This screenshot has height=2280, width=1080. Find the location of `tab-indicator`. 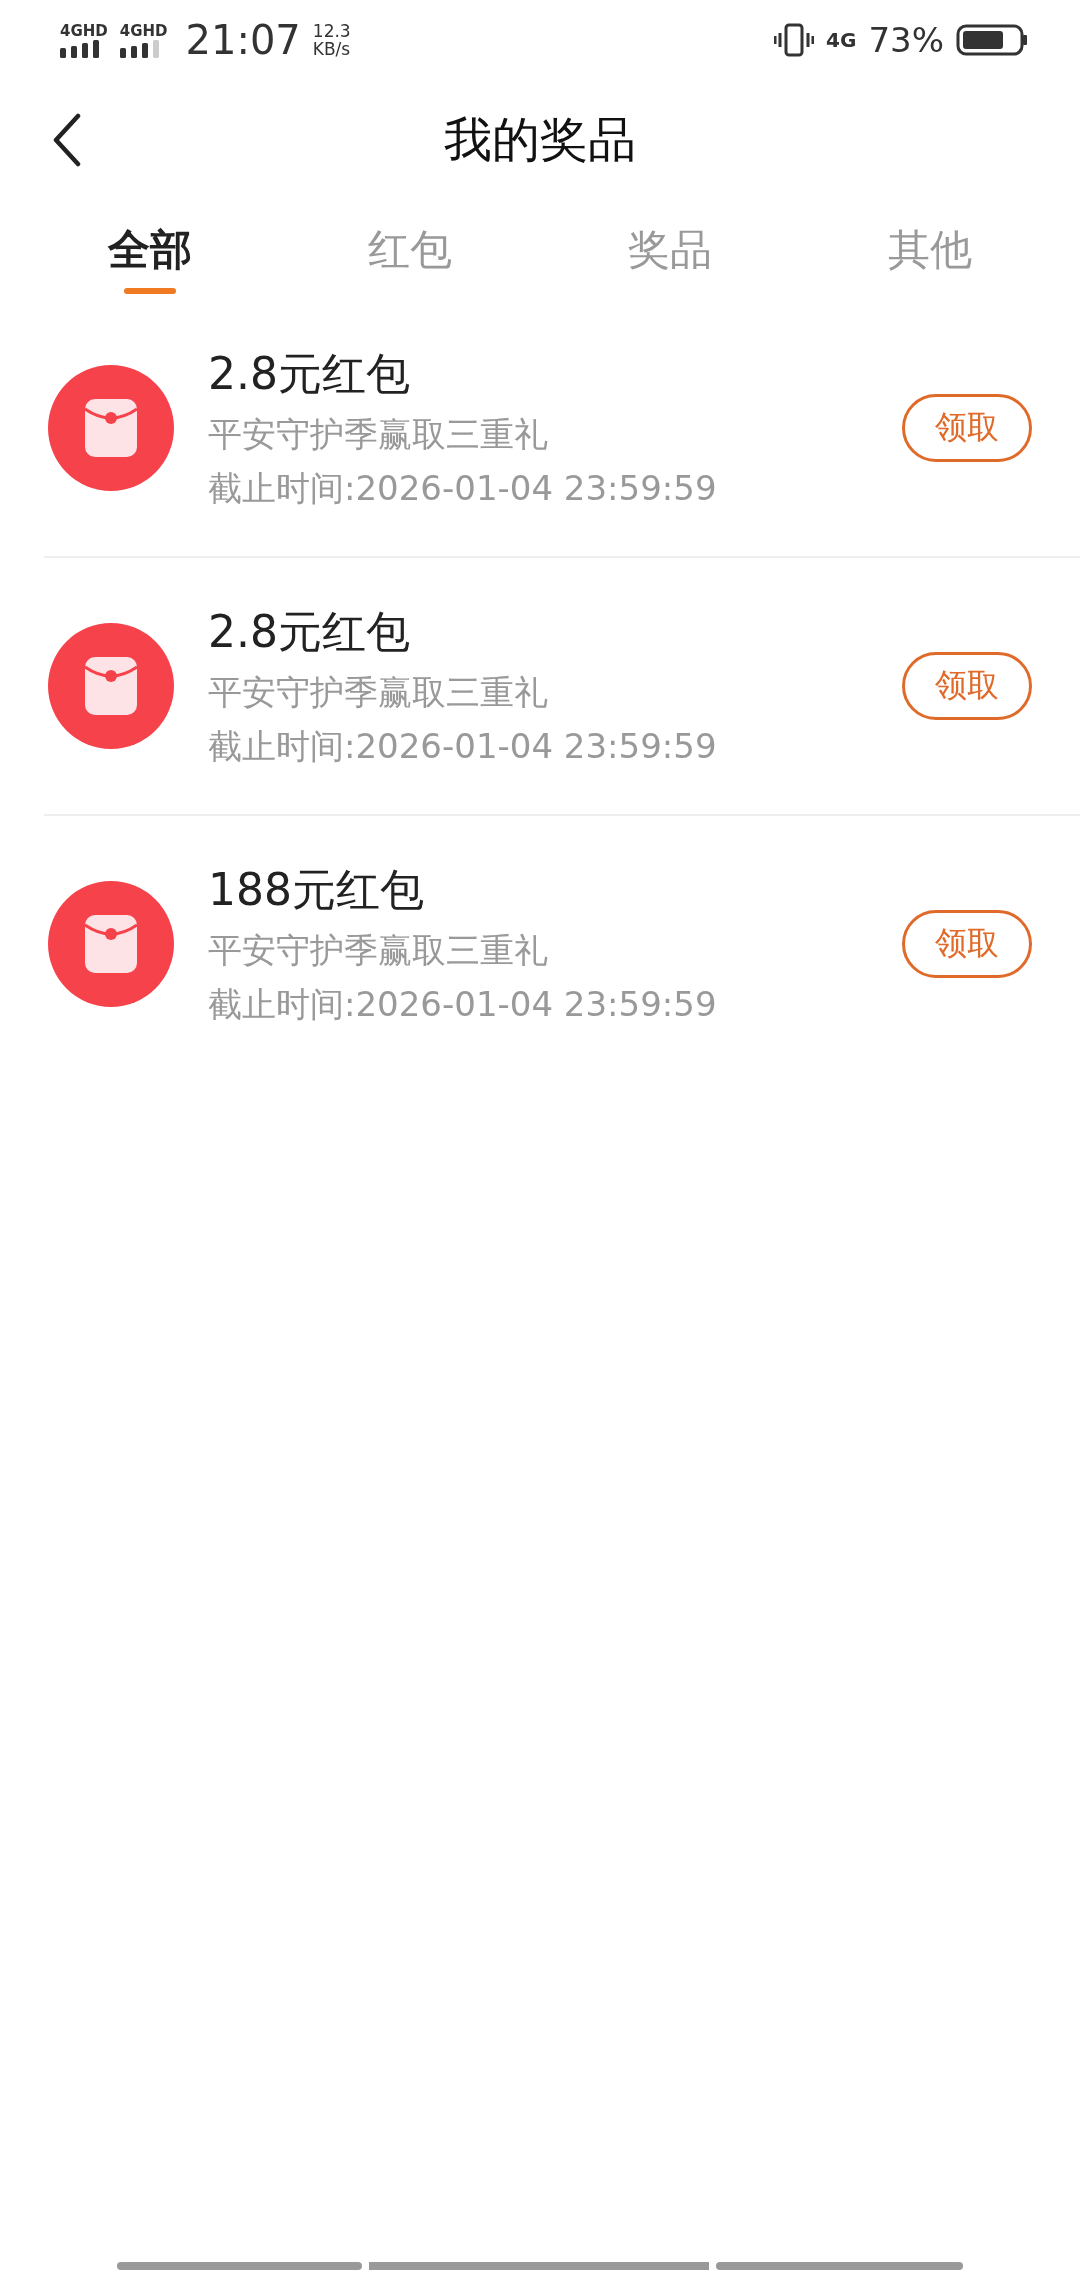

tab-indicator is located at coordinates (150, 291).